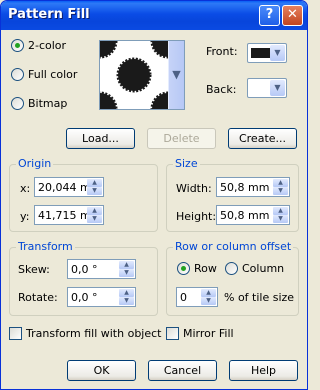 This screenshot has width=320, height=390. I want to click on transform-fill-checkbox-box, so click(15, 333).